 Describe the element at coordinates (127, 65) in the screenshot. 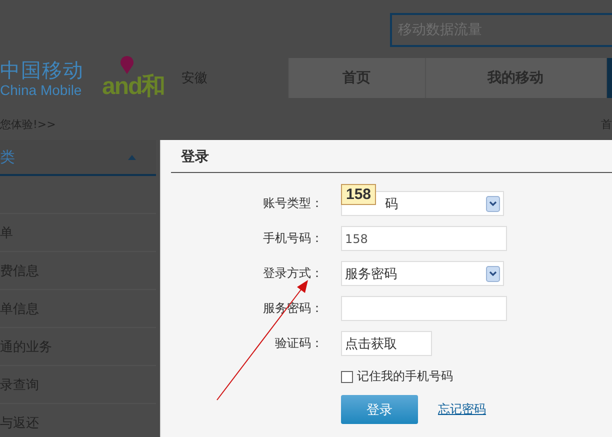

I see `pin-icon` at that location.